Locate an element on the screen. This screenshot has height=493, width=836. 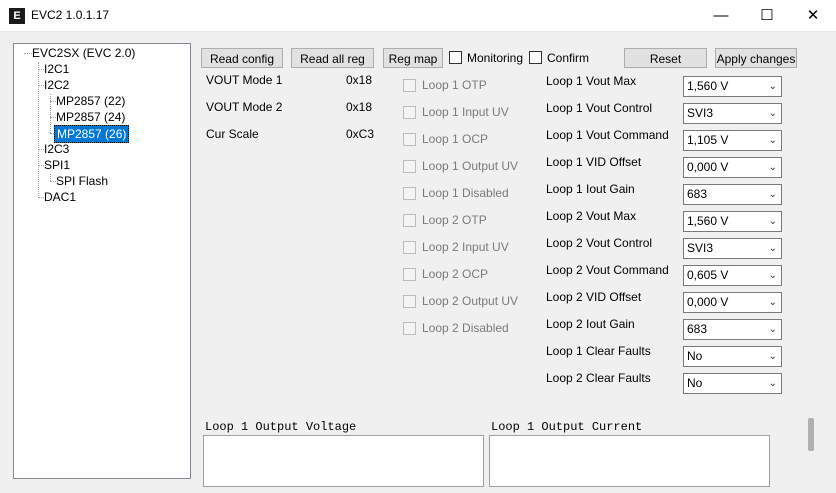
close-button: ✕ is located at coordinates (813, 15).